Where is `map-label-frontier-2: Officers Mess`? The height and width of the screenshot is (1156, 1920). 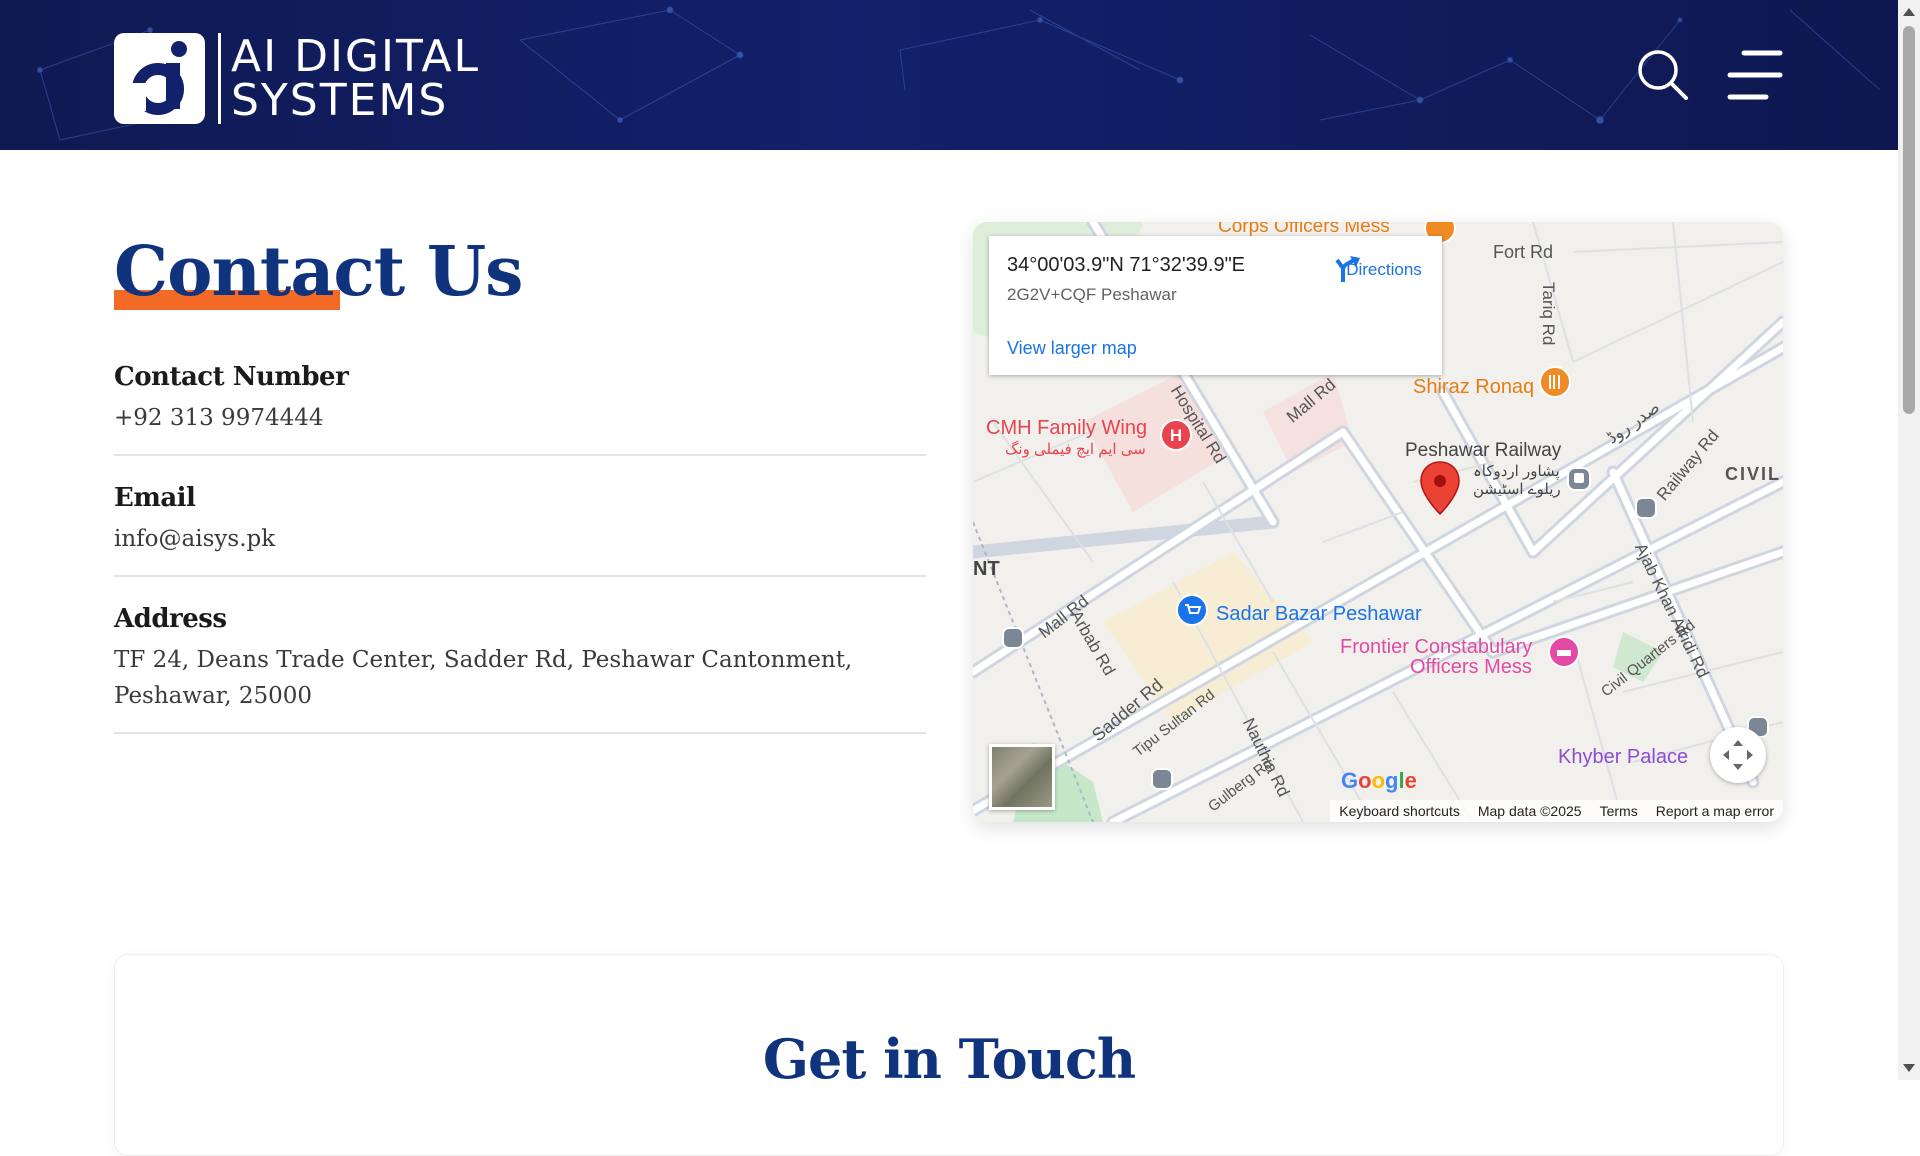
map-label-frontier-2: Officers Mess is located at coordinates (1471, 667).